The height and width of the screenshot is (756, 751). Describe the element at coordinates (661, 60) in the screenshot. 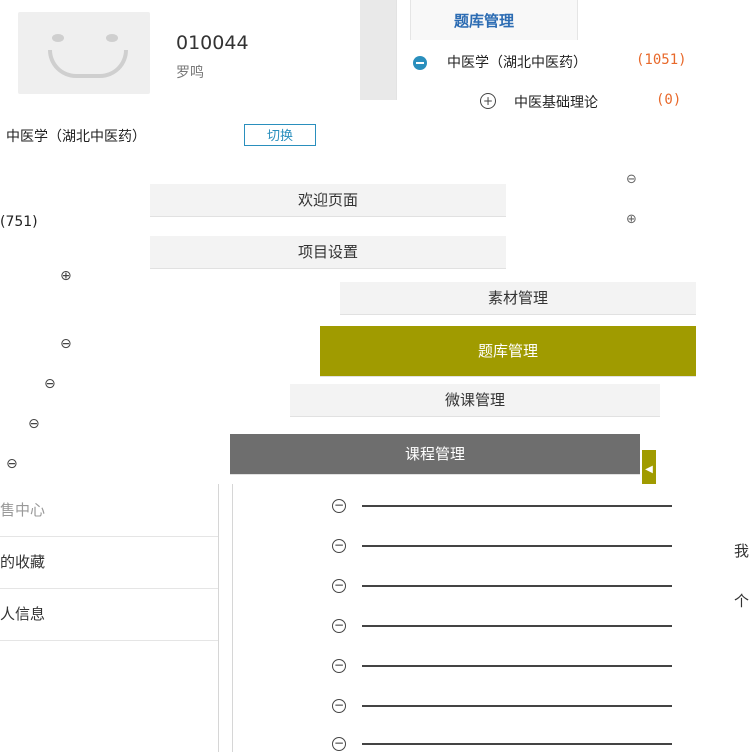

I see `tree-root-count: (1051)` at that location.